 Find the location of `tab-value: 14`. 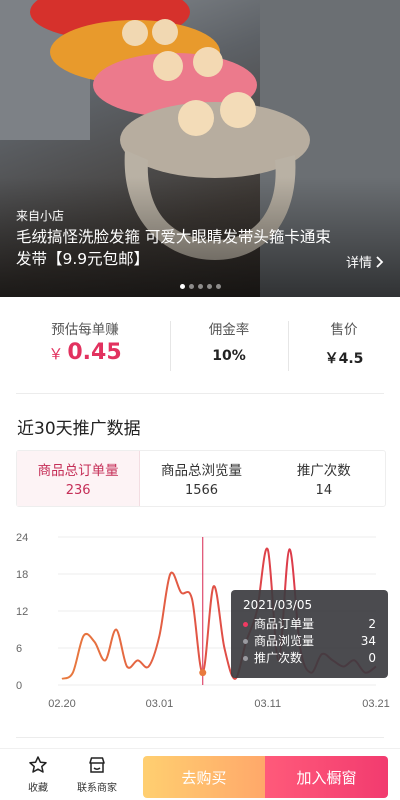

tab-value: 14 is located at coordinates (324, 490).